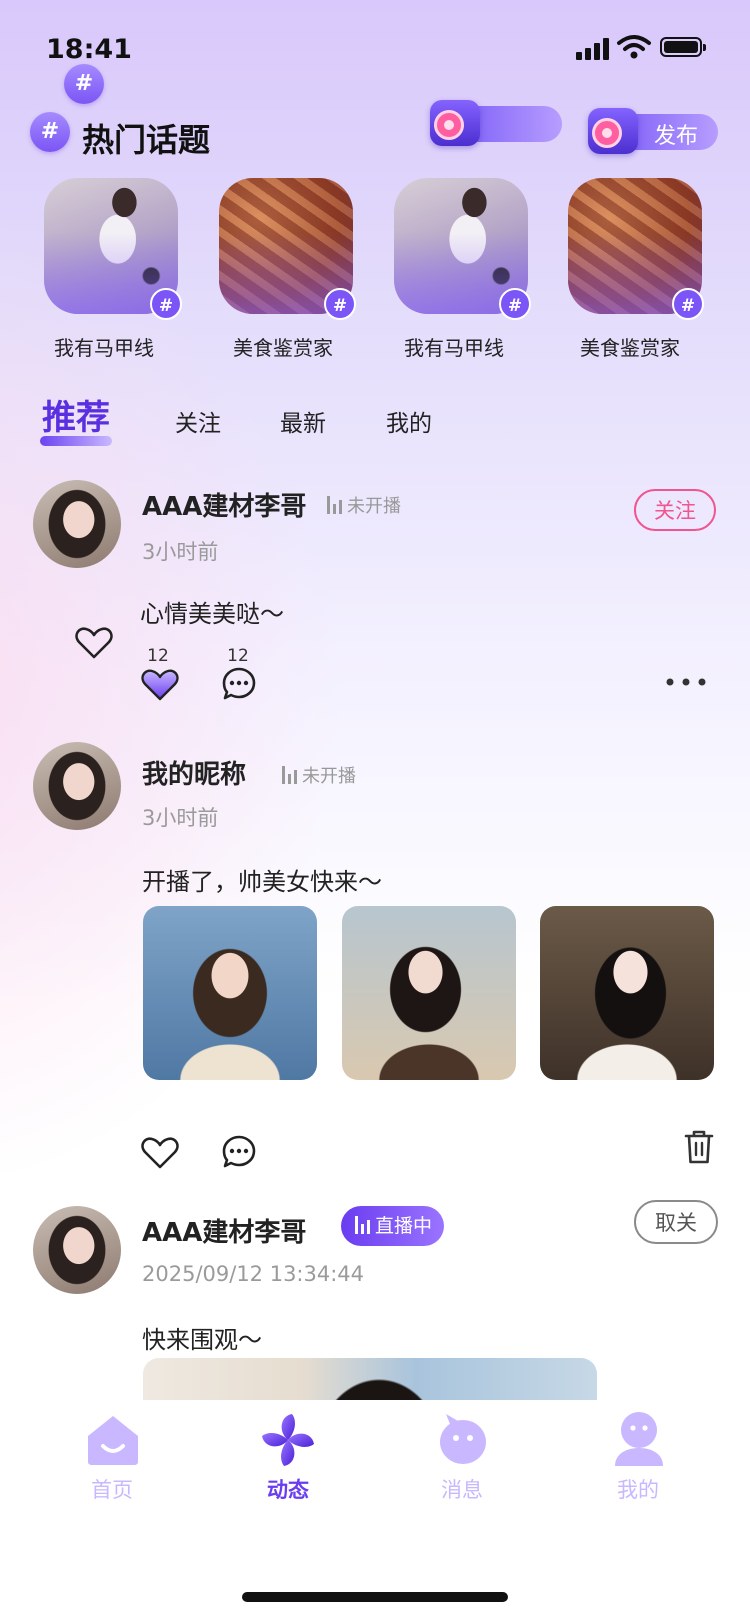 This screenshot has width=750, height=1624. I want to click on nav-profile: 我的, so click(638, 1465).